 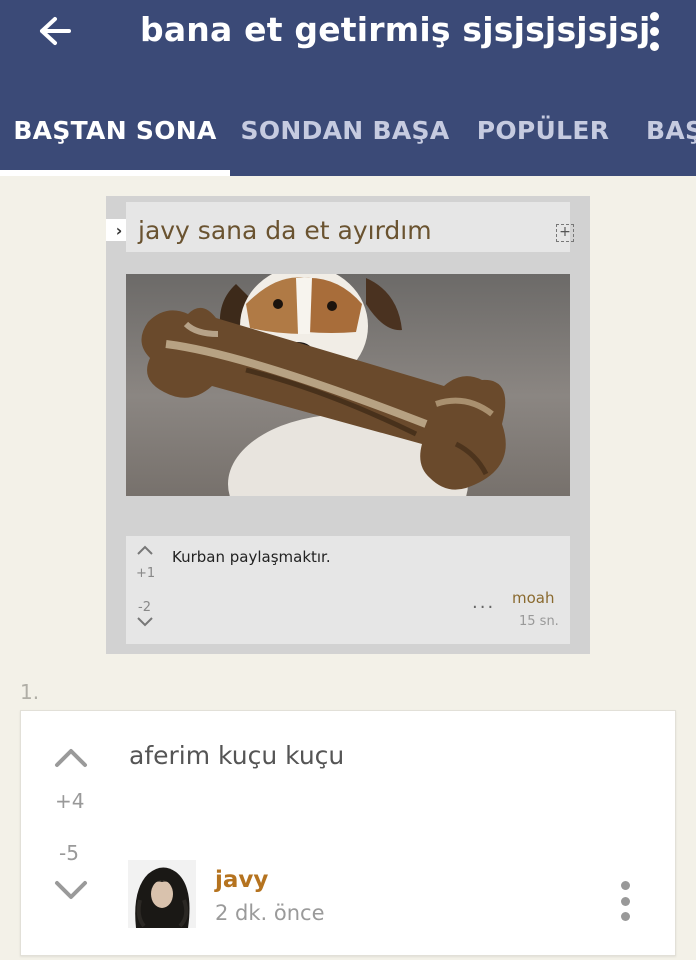 What do you see at coordinates (654, 31) in the screenshot?
I see `more-options-button` at bounding box center [654, 31].